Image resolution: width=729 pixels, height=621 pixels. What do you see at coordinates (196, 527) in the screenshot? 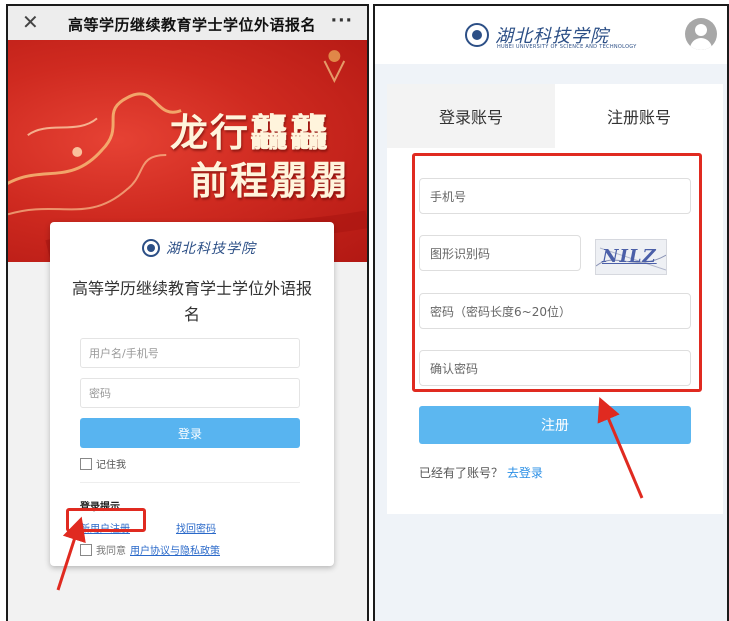
I see `forgot-password-link: 找回密码` at bounding box center [196, 527].